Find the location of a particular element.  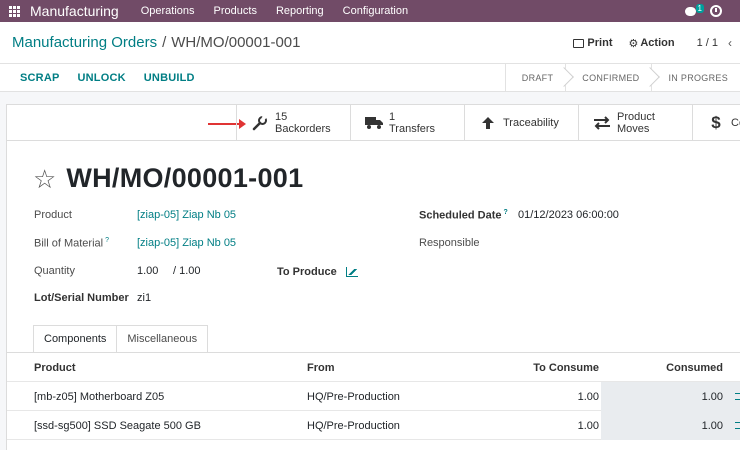

col-product-header: Product is located at coordinates (55, 368).